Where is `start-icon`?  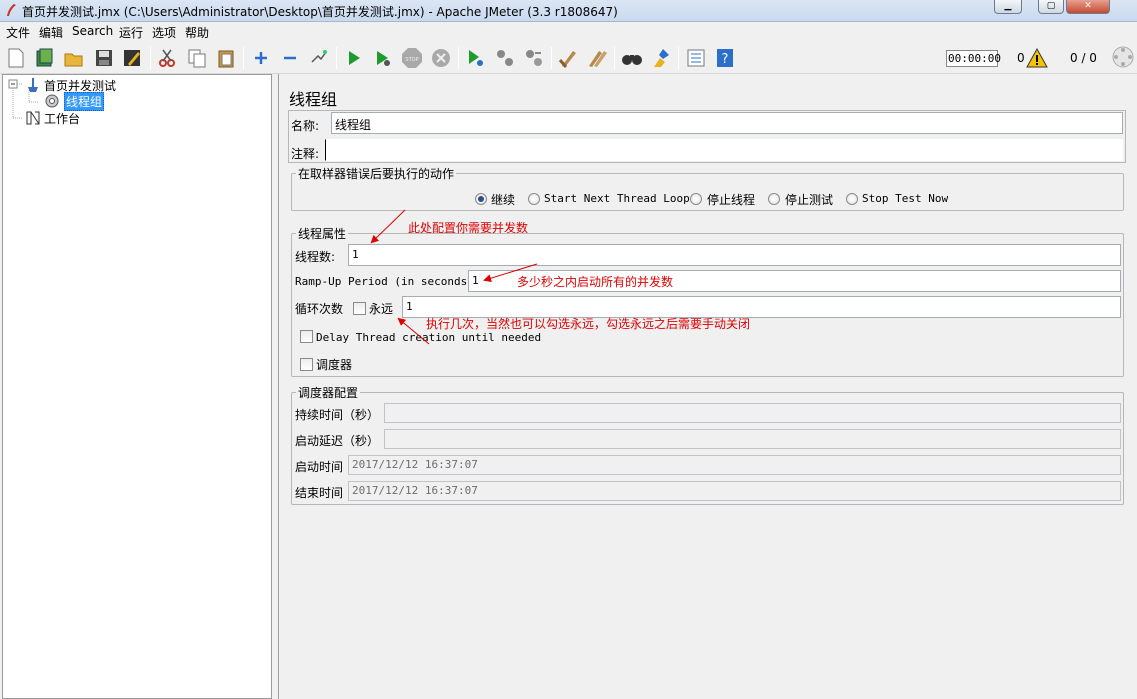
start-icon is located at coordinates (354, 58).